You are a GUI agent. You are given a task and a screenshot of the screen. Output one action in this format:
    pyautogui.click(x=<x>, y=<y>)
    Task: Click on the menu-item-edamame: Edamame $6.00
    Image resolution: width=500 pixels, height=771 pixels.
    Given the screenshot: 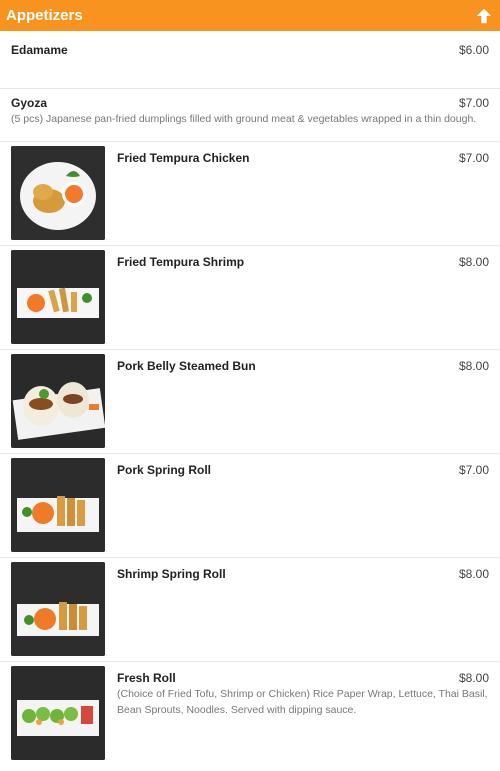 What is the action you would take?
    pyautogui.click(x=250, y=60)
    